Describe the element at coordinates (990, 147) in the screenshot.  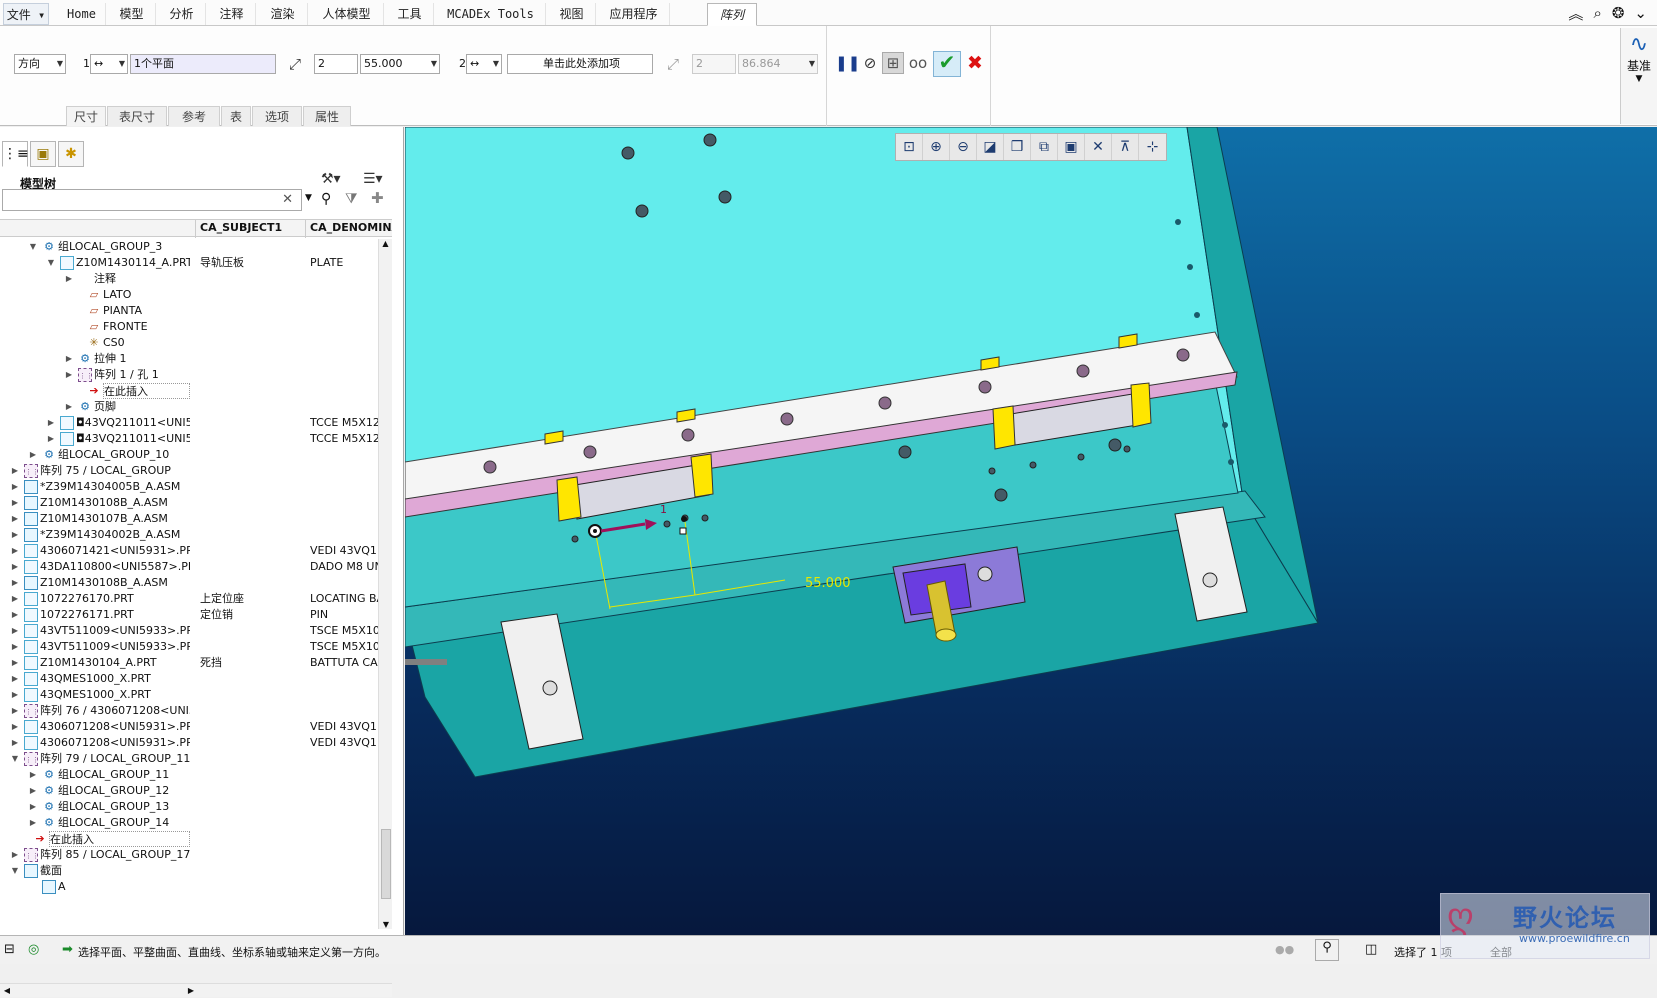
I see `repaint-icon: ◪` at that location.